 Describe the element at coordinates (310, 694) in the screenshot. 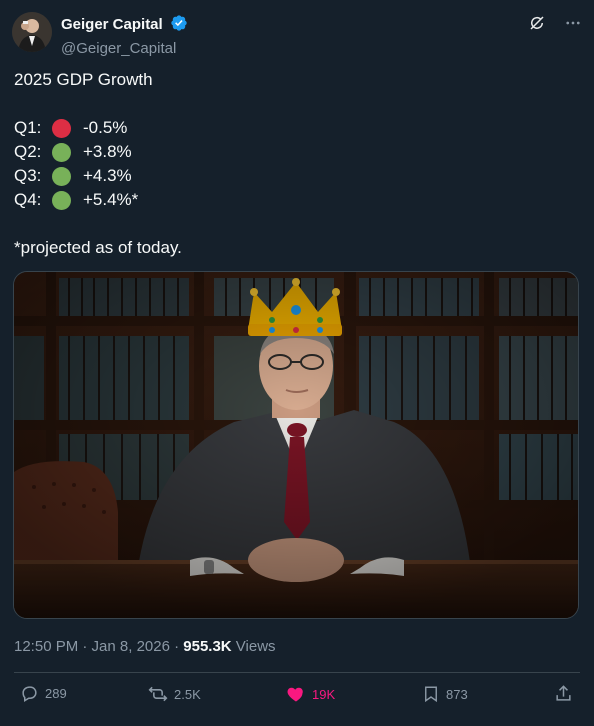

I see `like-button: 19K` at that location.